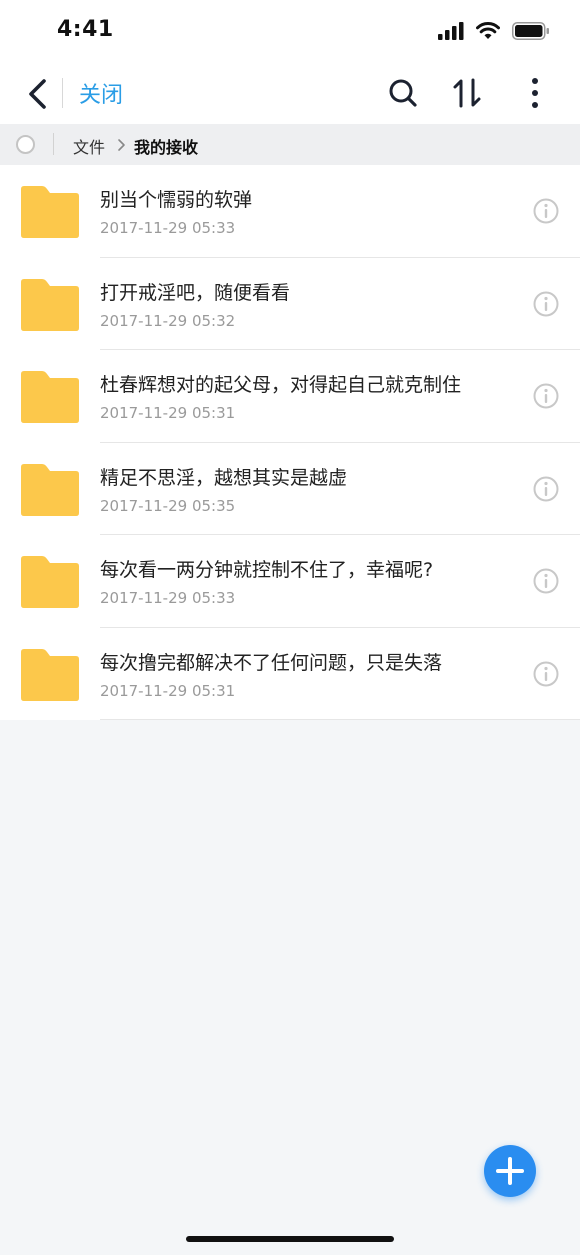 The width and height of the screenshot is (580, 1255). I want to click on list-item: 每次撸完都解决不了任何问题，只是失落 2017-11-29 05:31, so click(290, 674).